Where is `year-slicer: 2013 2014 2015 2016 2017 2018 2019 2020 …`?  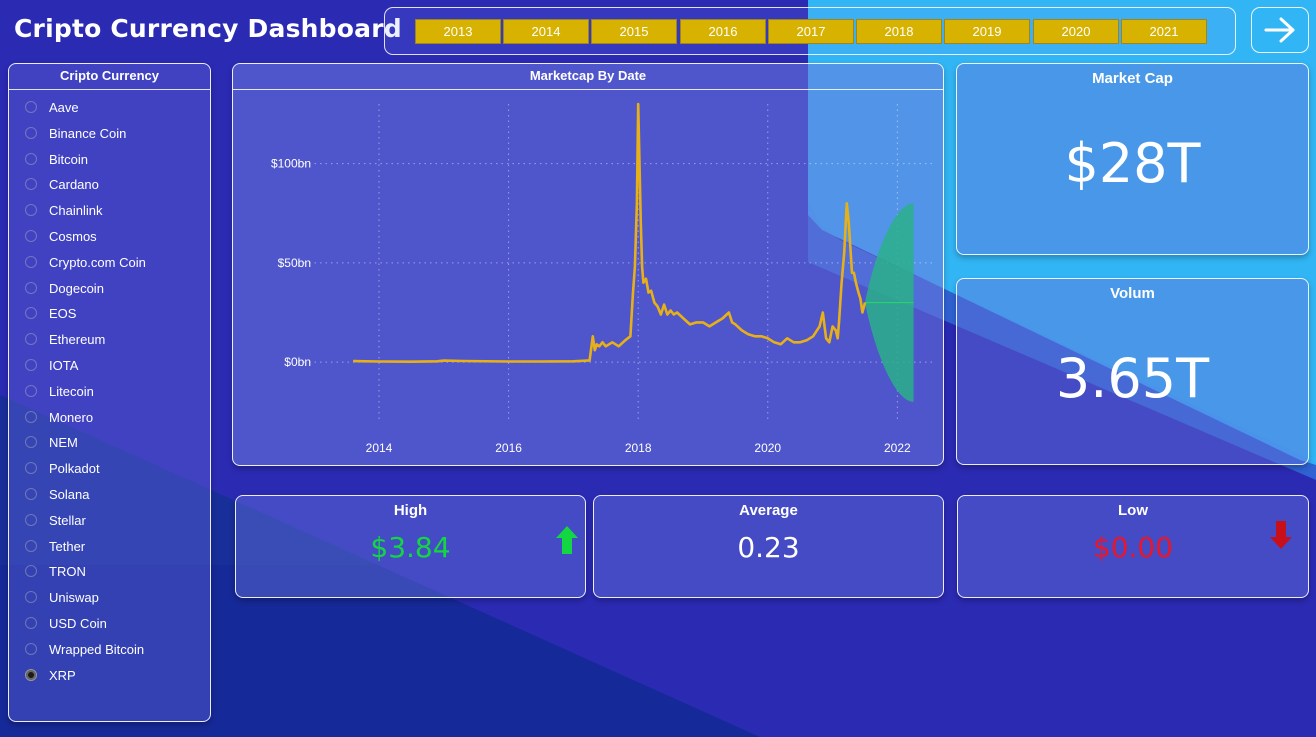 year-slicer: 2013 2014 2015 2016 2017 2018 2019 2020 … is located at coordinates (810, 31).